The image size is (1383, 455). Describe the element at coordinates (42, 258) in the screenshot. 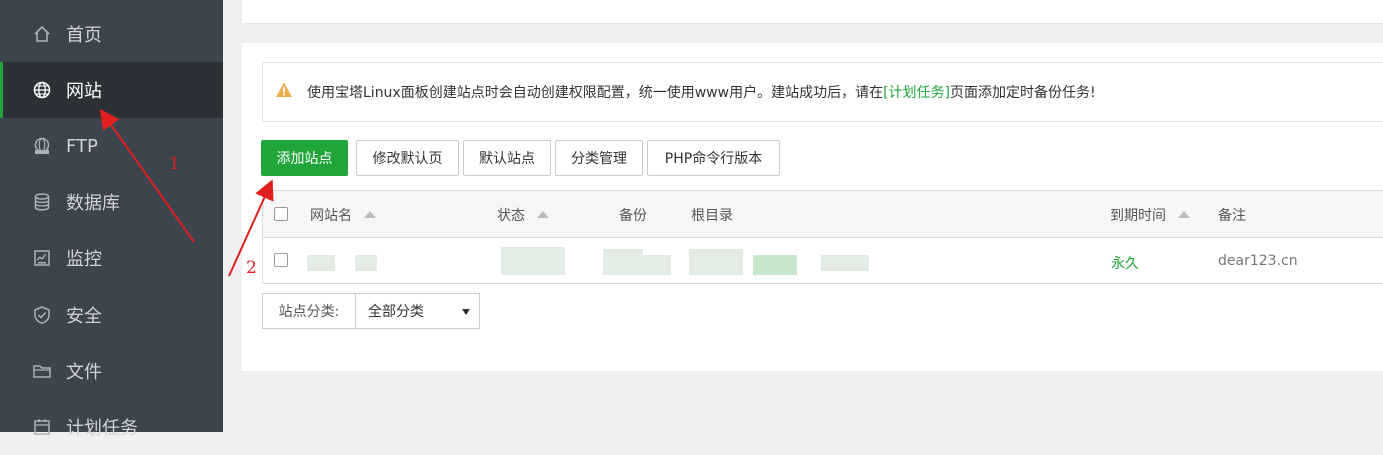

I see `monitor-icon` at that location.